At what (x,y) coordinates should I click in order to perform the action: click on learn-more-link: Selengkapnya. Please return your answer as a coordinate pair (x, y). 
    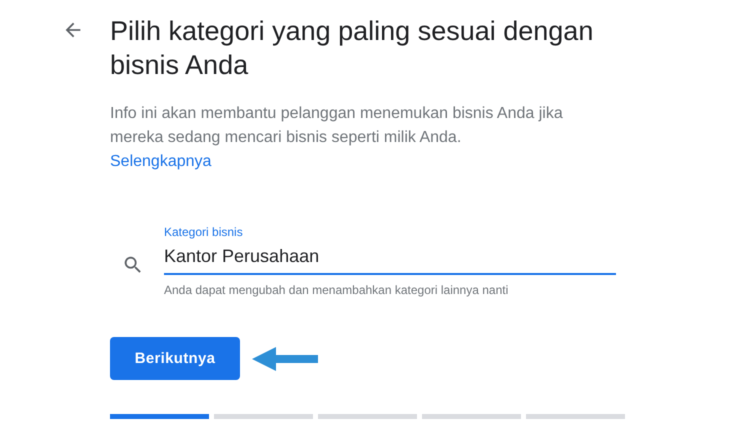
    Looking at the image, I should click on (161, 162).